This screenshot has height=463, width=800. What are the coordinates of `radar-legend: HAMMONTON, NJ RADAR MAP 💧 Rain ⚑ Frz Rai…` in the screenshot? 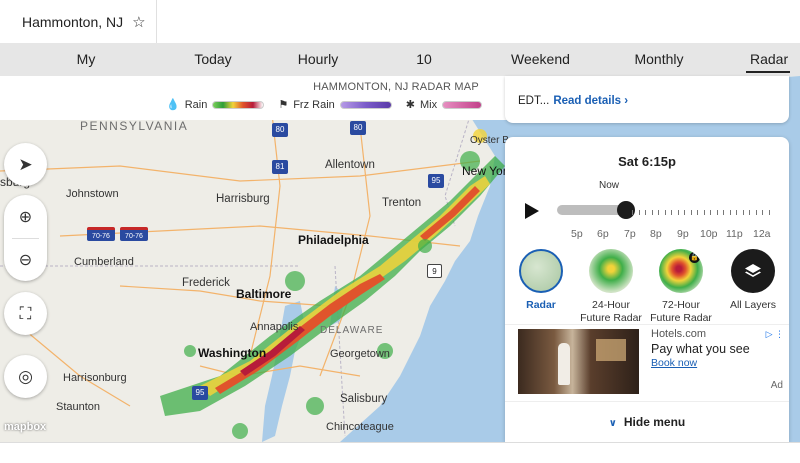 It's located at (254, 98).